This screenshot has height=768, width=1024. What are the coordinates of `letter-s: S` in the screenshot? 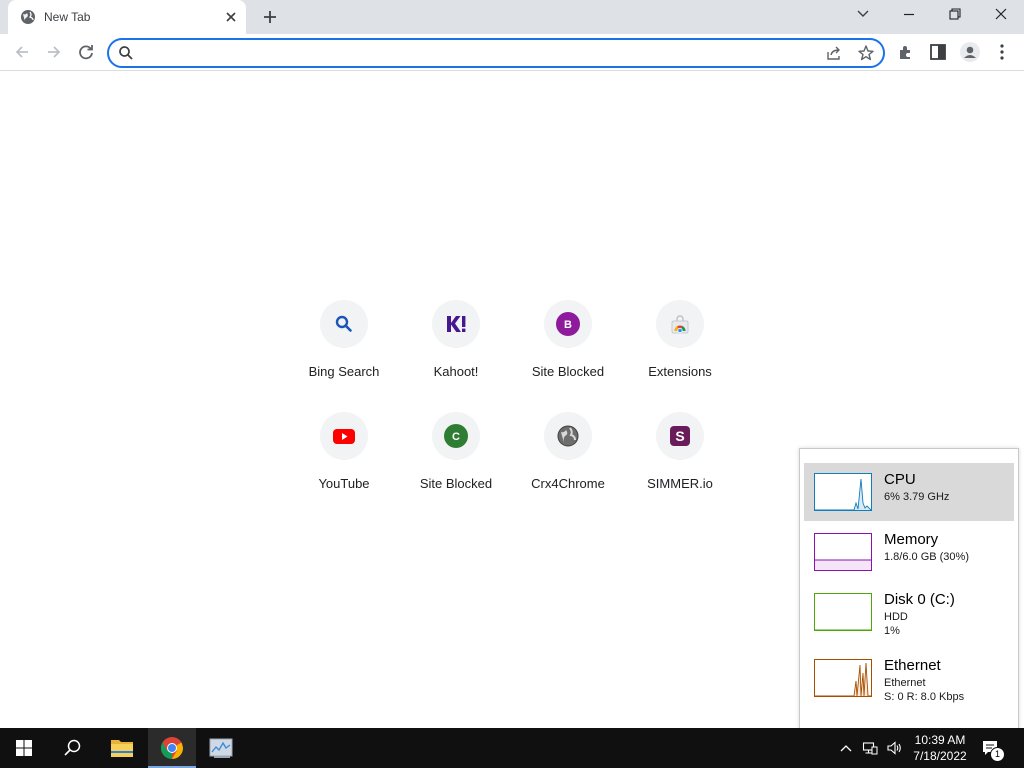 It's located at (679, 436).